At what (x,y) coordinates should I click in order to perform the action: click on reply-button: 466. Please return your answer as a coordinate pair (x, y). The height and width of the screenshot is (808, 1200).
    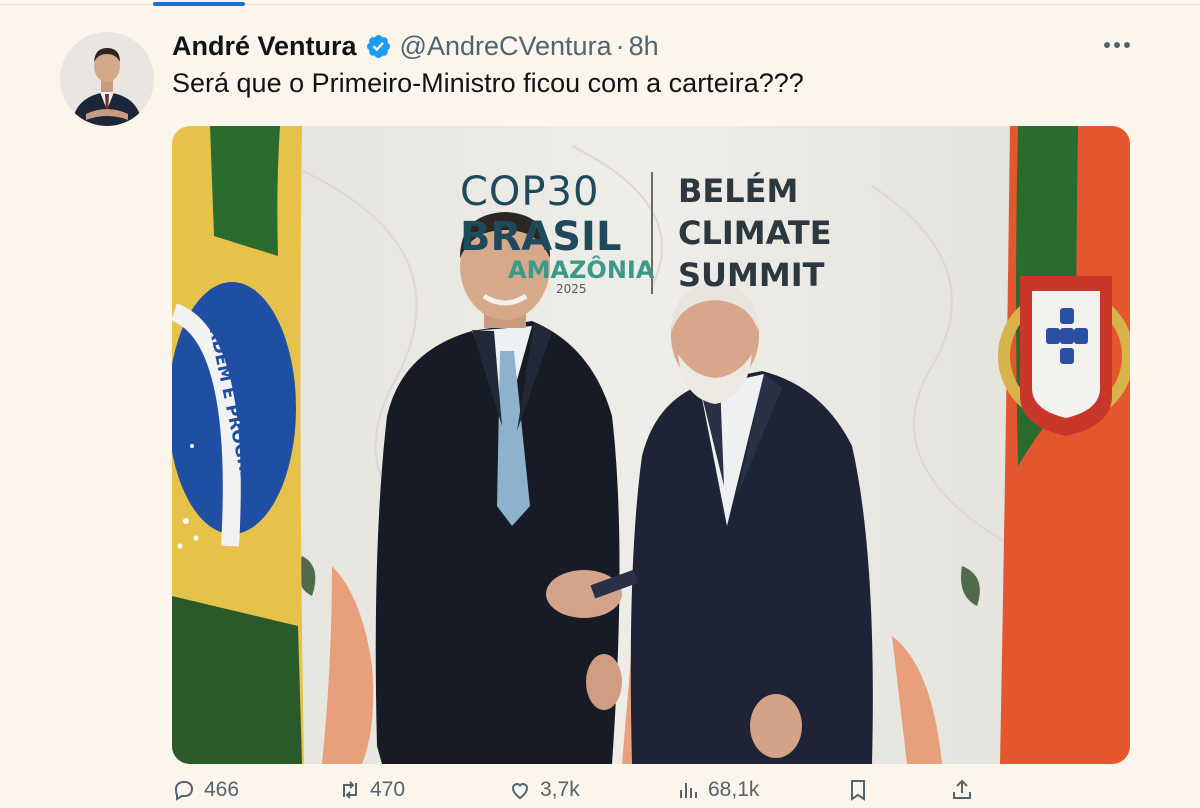
    Looking at the image, I should click on (205, 790).